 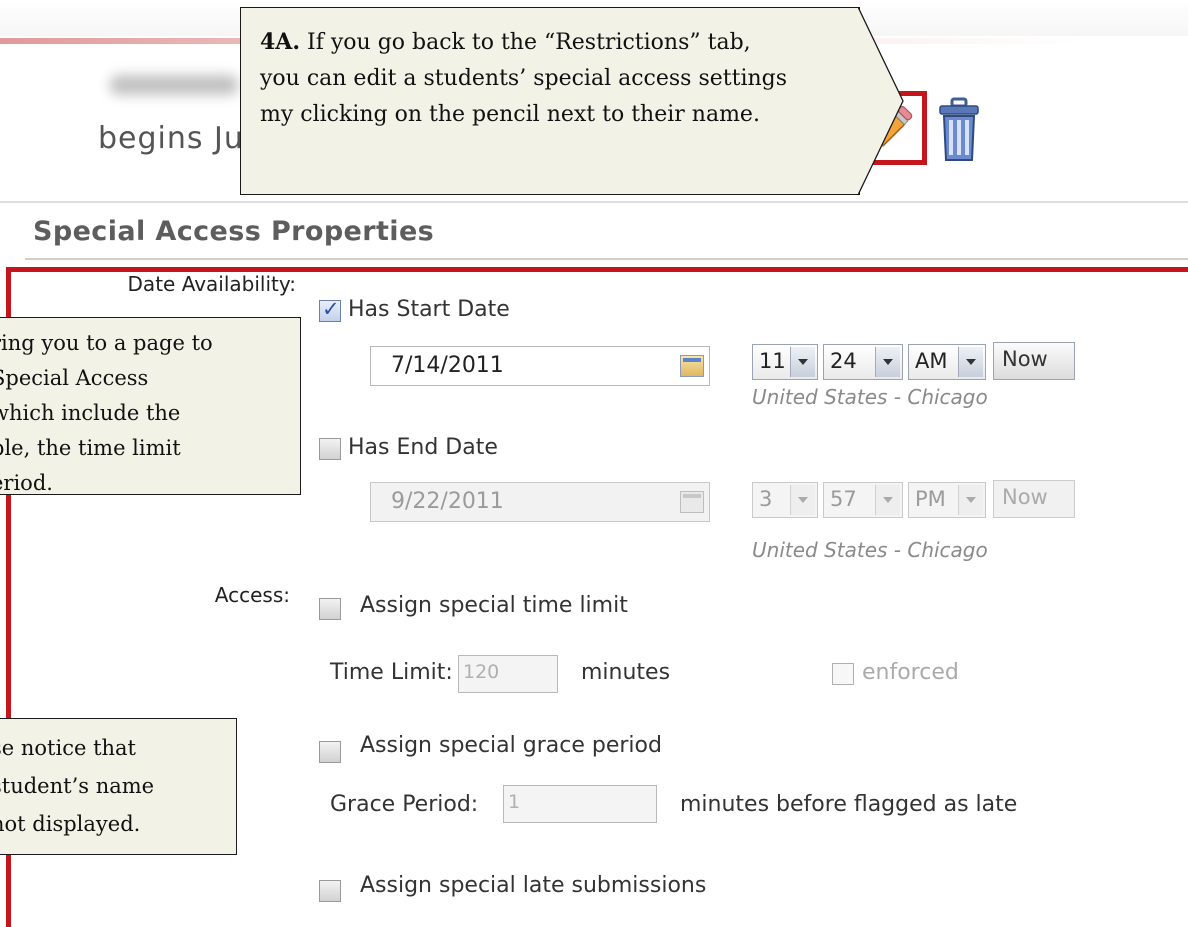 I want to click on end-date-input: 9/22/2011, so click(x=540, y=502).